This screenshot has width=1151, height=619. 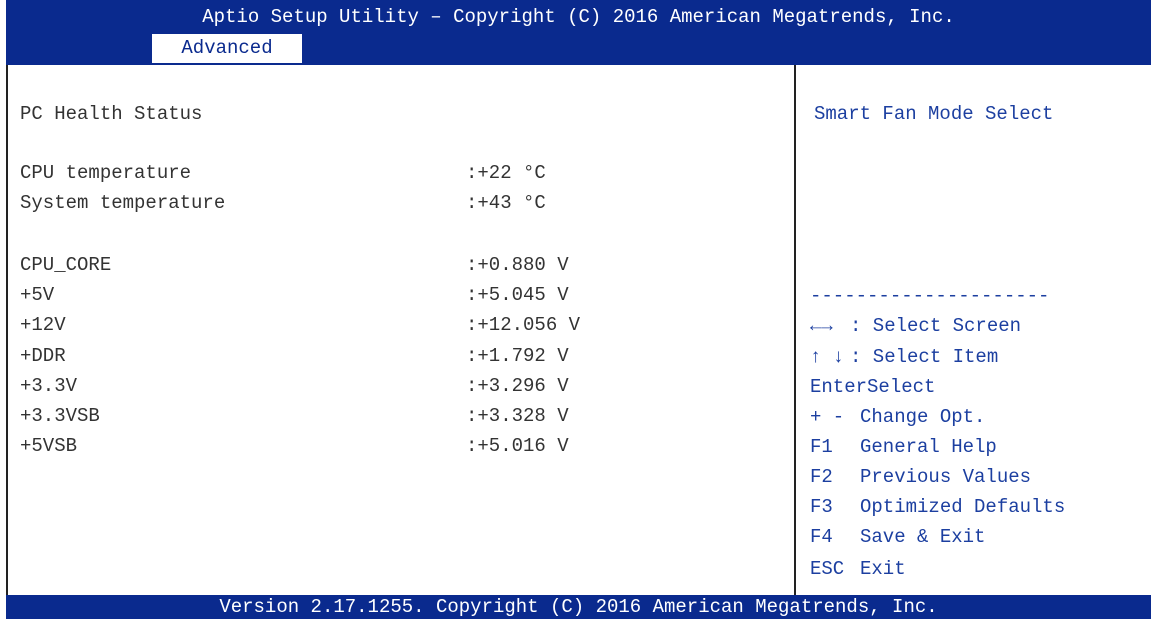 What do you see at coordinates (506, 203) in the screenshot?
I see `system-temperature-value: :+43 °C` at bounding box center [506, 203].